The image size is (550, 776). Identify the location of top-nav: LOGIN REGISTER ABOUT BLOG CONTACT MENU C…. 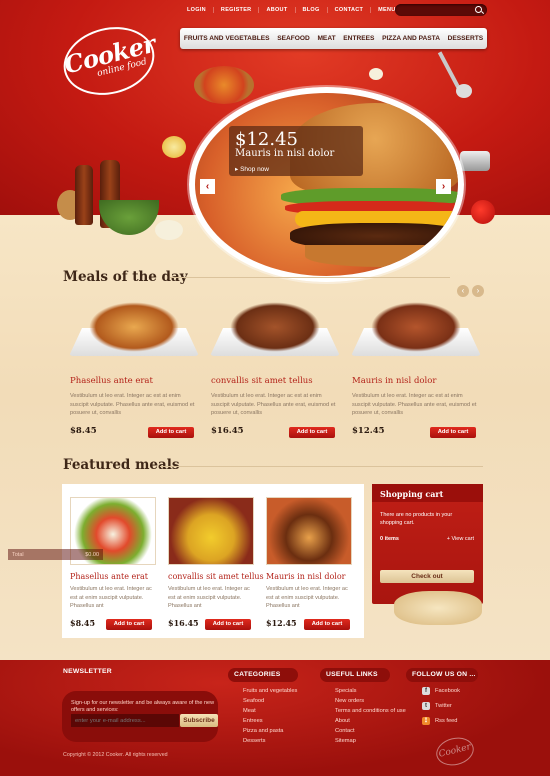
(300, 10).